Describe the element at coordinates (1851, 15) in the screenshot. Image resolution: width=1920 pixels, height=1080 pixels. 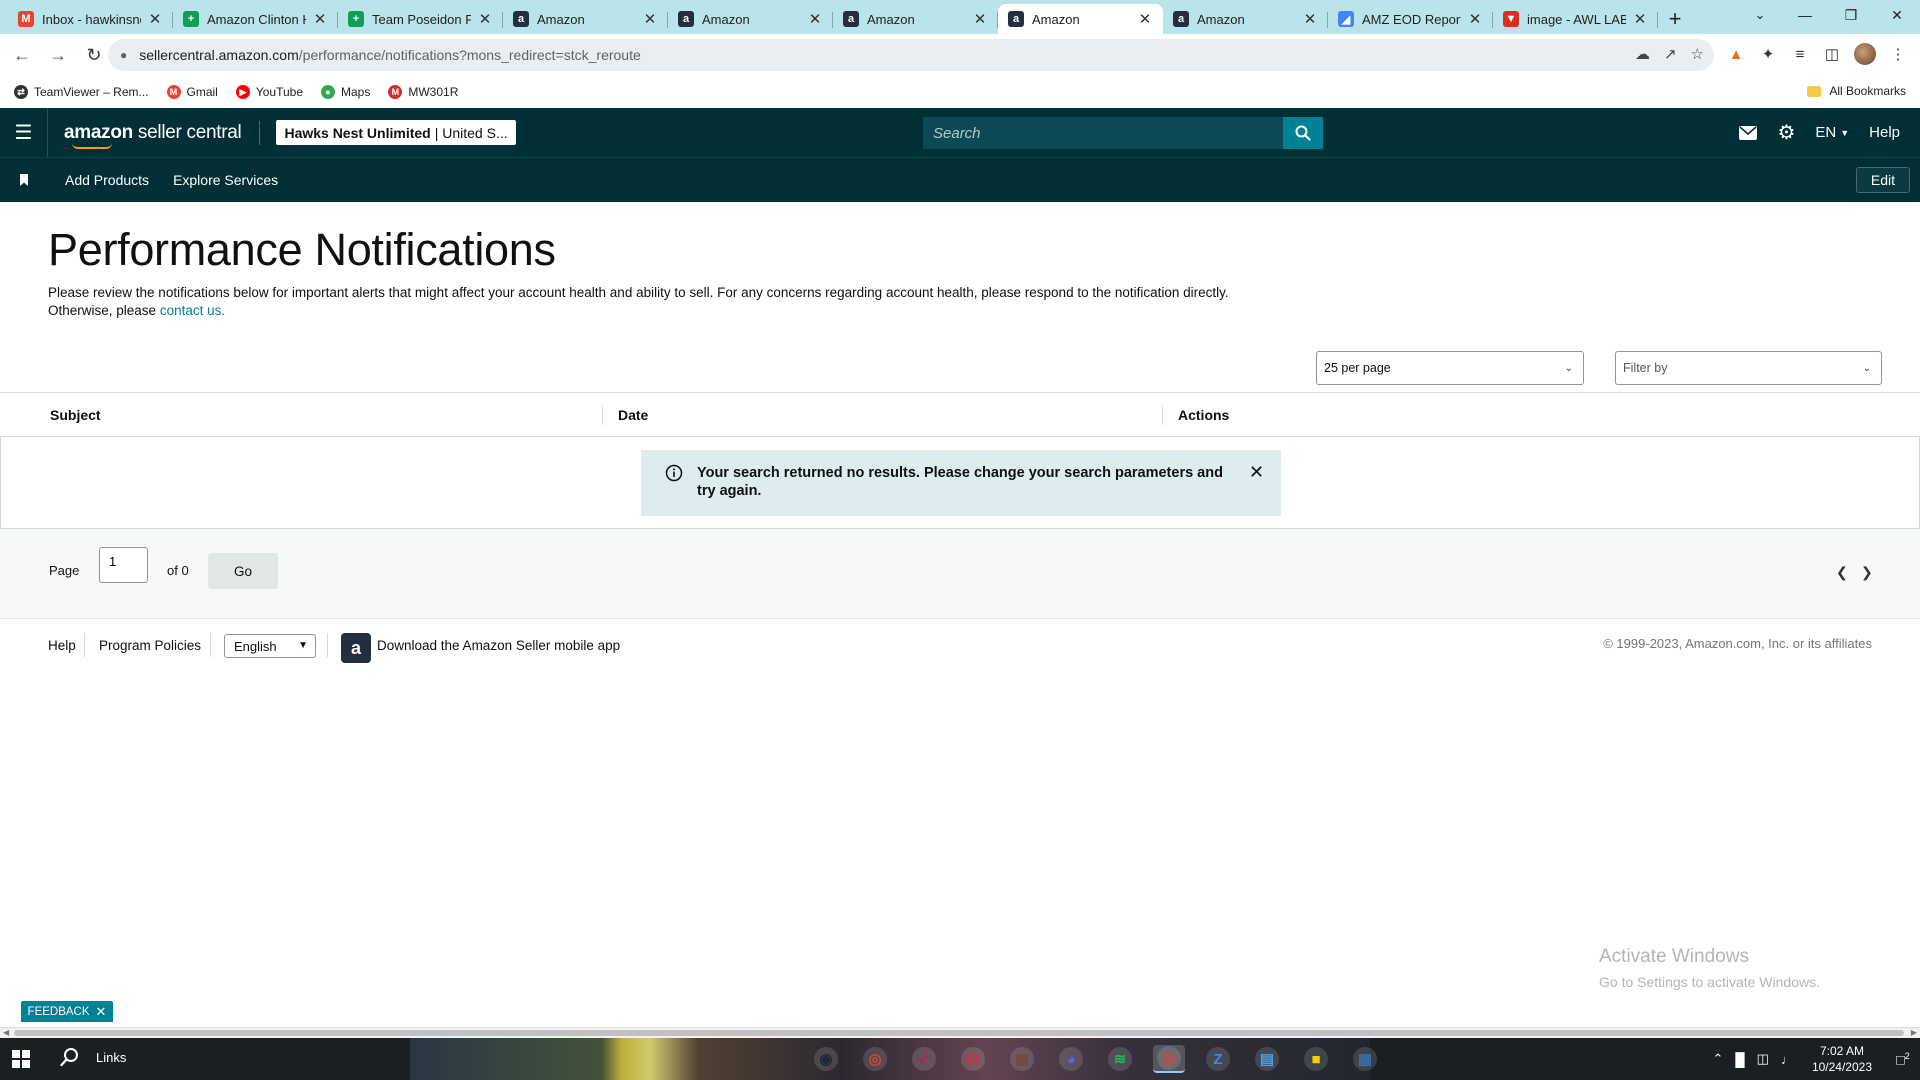
I see `maximize-icon: ❐` at that location.